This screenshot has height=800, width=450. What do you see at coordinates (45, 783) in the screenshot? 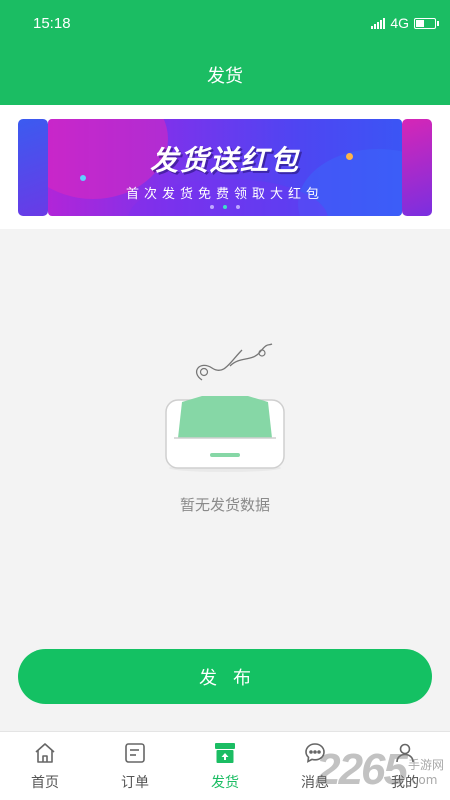
I see `tab-label: 首页` at bounding box center [45, 783].